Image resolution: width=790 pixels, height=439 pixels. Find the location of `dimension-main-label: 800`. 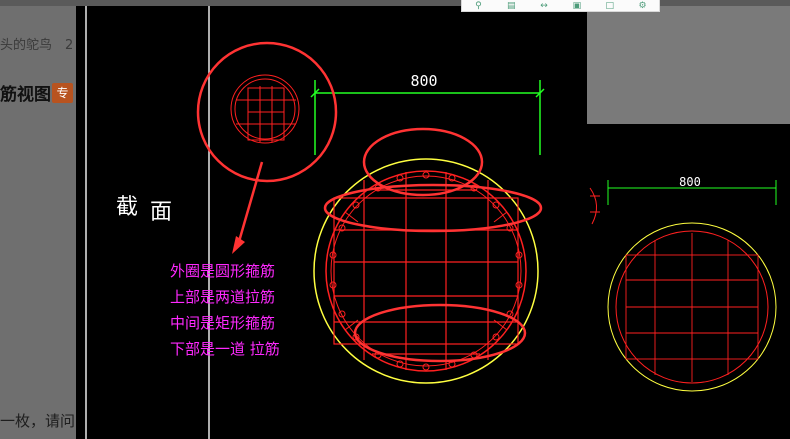

dimension-main-label: 800 is located at coordinates (423, 81).